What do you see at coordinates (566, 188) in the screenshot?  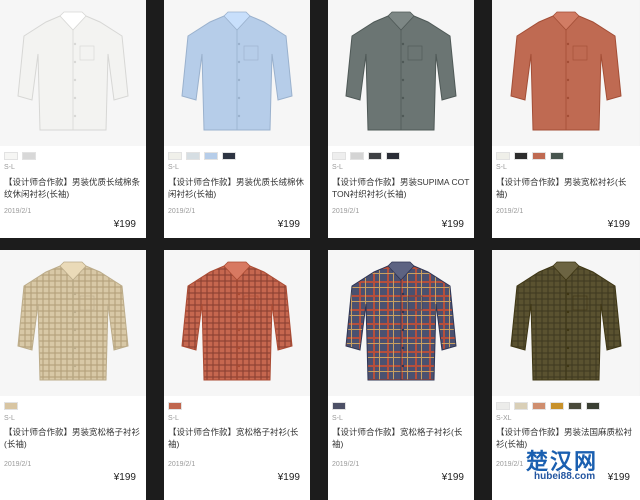 I see `product-name: 【设计师合作款】男装宽松衬衫(长袖)` at bounding box center [566, 188].